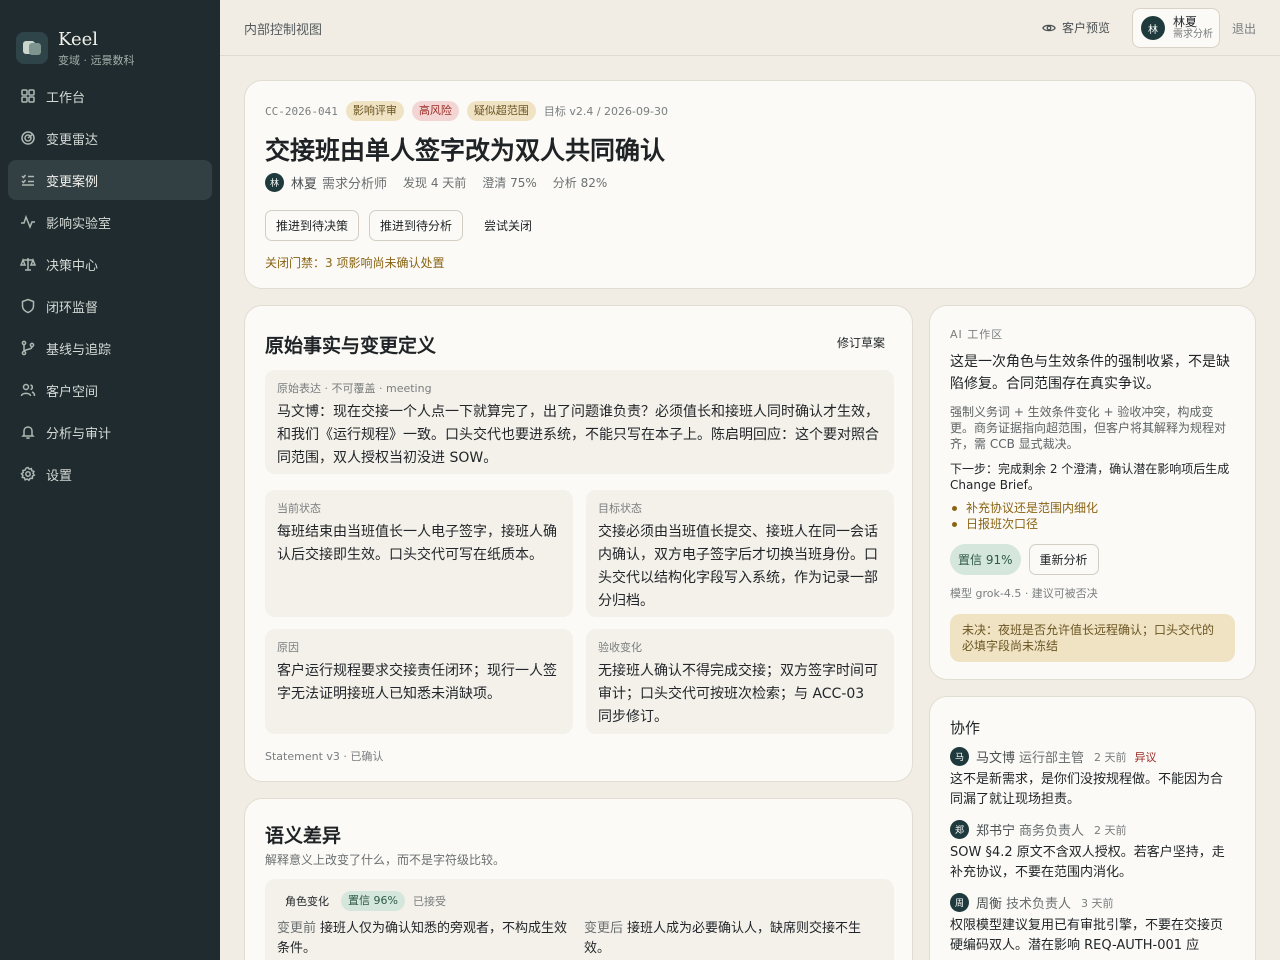  I want to click on case-title: 交接班由单人签字改为双人共同确认, so click(465, 150).